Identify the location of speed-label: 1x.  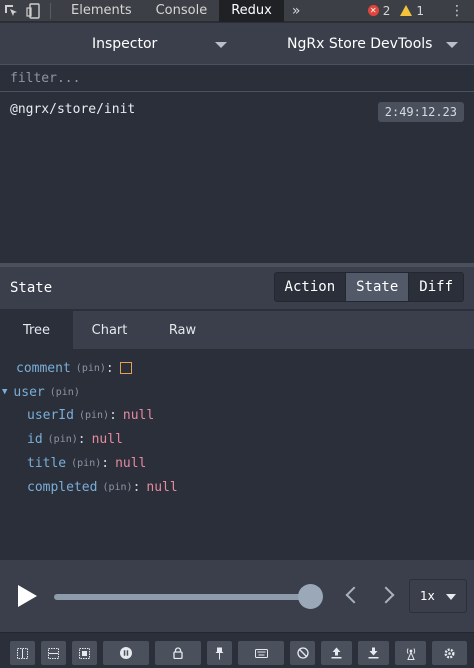
(427, 596).